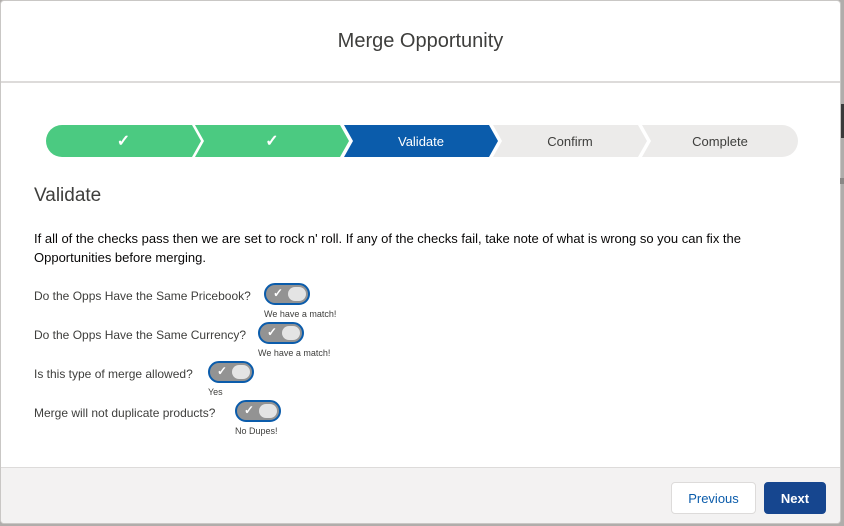  What do you see at coordinates (142, 296) in the screenshot?
I see `check-label: Do the Opps Have the Same Pricebook?` at bounding box center [142, 296].